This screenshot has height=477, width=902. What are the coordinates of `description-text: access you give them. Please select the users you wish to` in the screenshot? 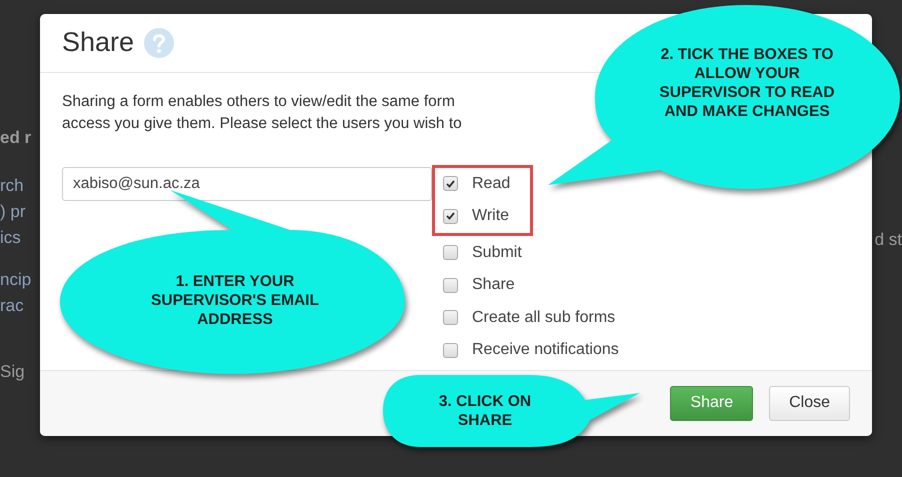 It's located at (262, 124).